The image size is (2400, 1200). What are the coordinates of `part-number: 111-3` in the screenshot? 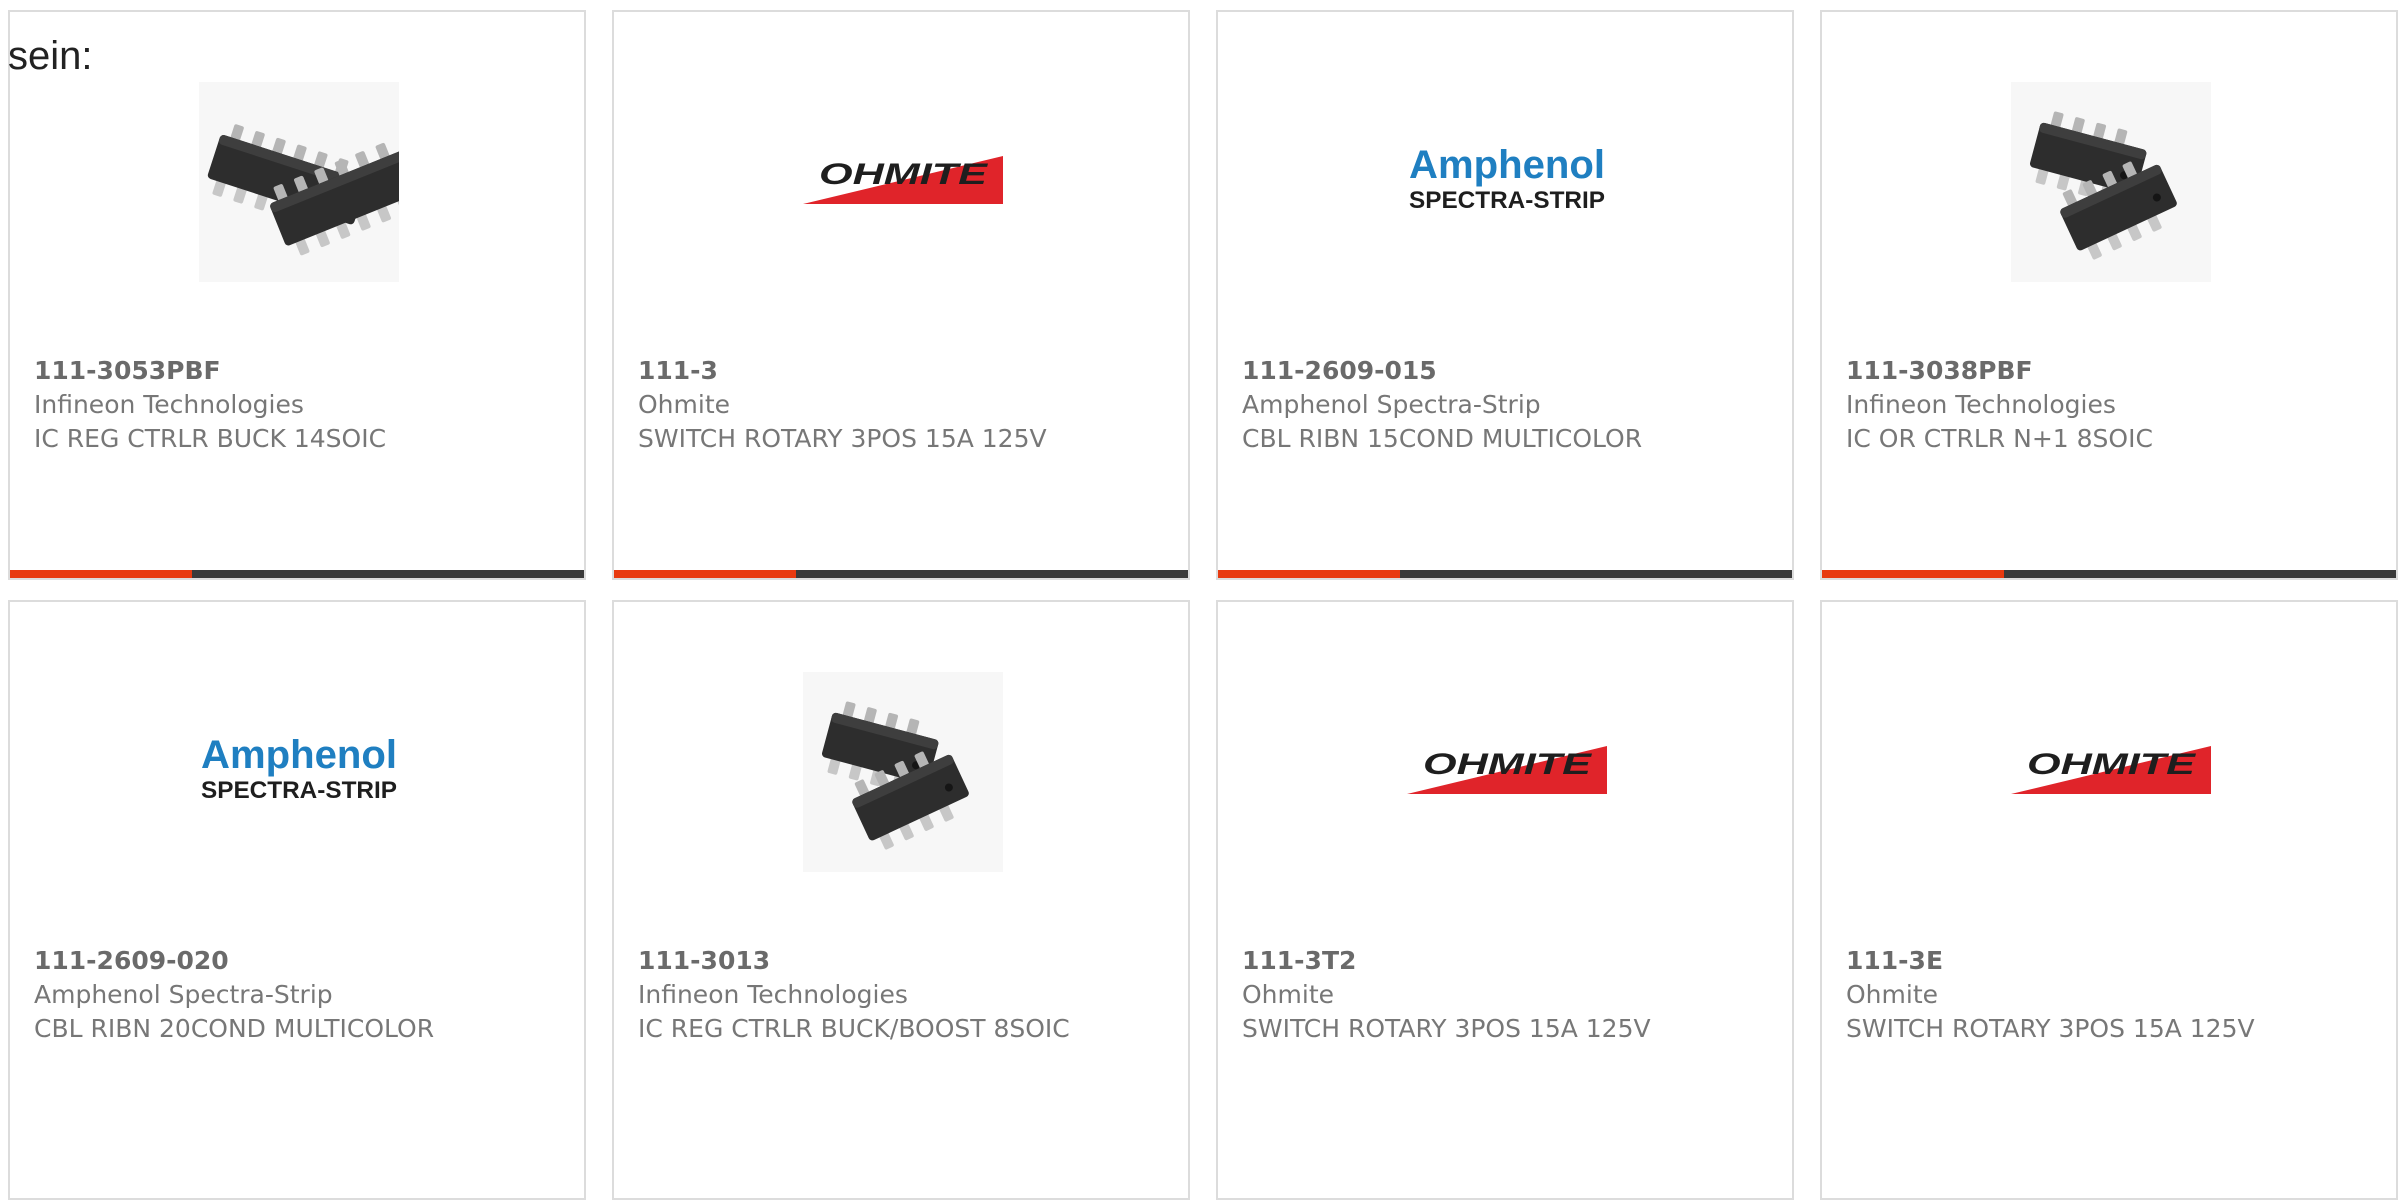 It's located at (898, 371).